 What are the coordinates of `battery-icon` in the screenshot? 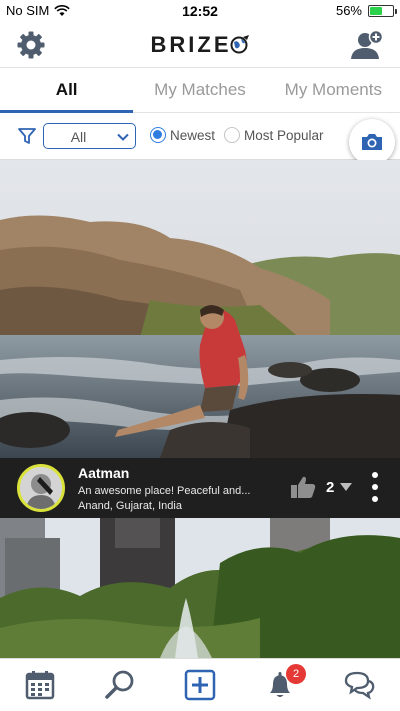 It's located at (382, 10).